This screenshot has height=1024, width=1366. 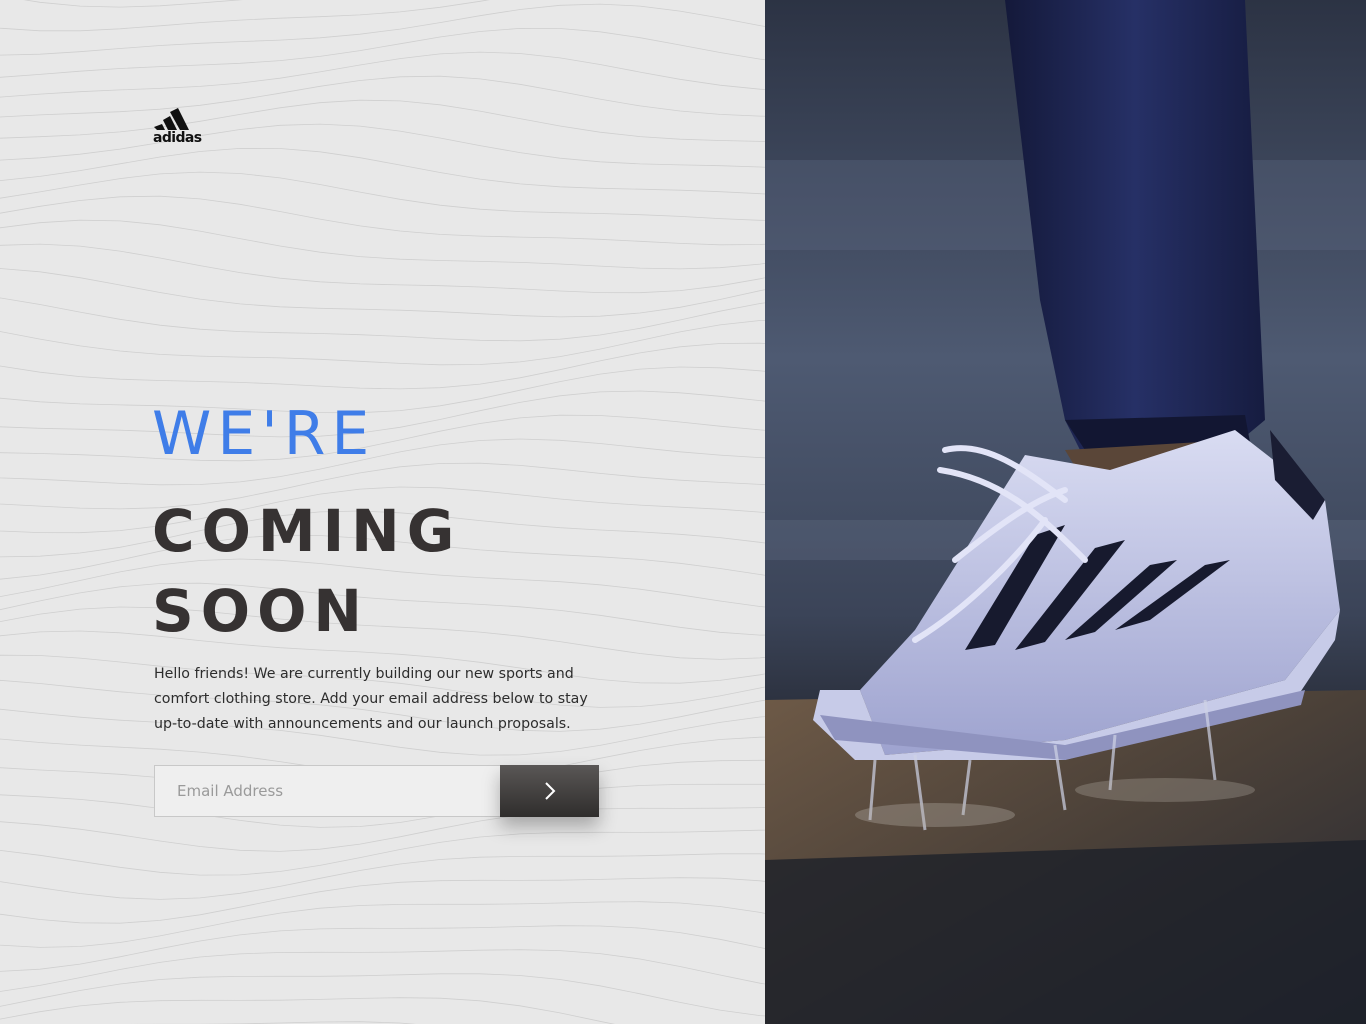 I want to click on chevron-right-icon, so click(x=549, y=791).